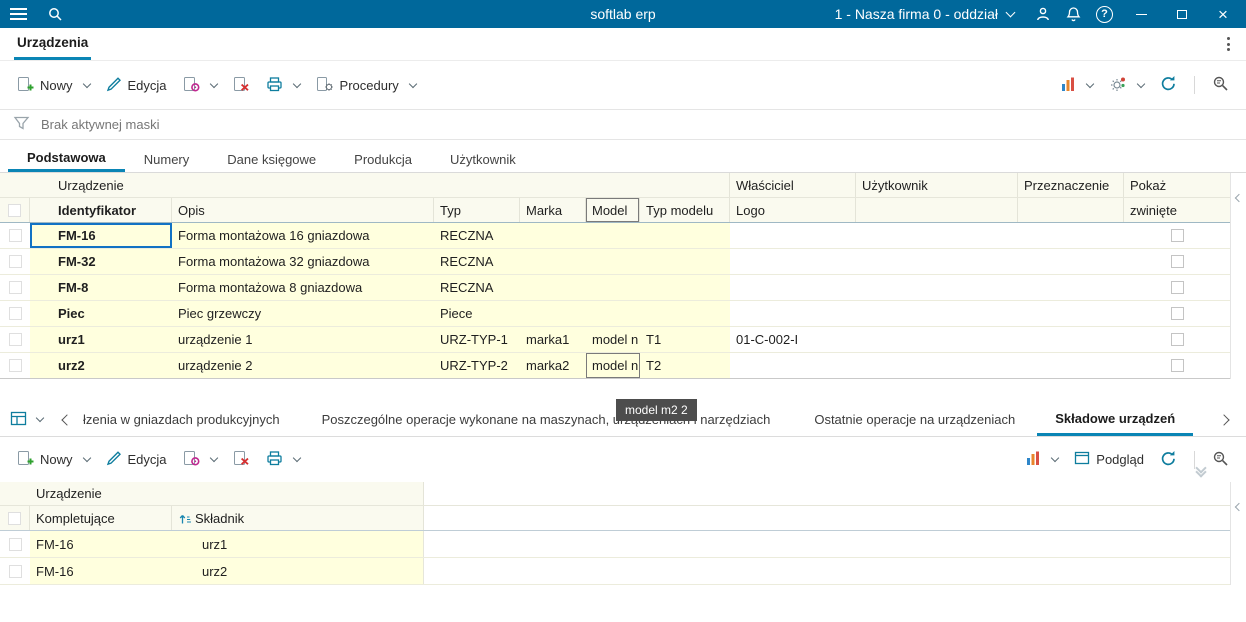 The width and height of the screenshot is (1246, 622). I want to click on cell-typ-modelu, so click(685, 261).